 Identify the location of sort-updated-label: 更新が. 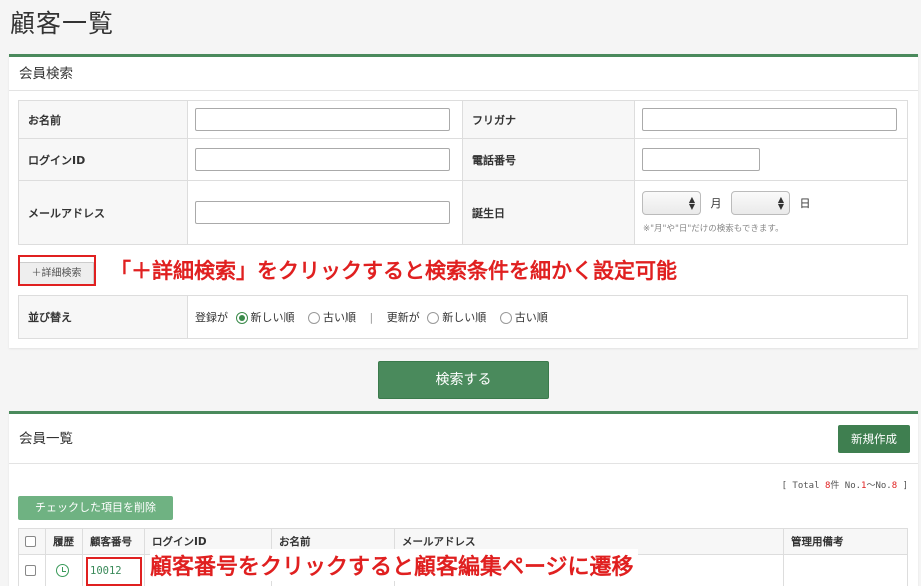
(403, 317).